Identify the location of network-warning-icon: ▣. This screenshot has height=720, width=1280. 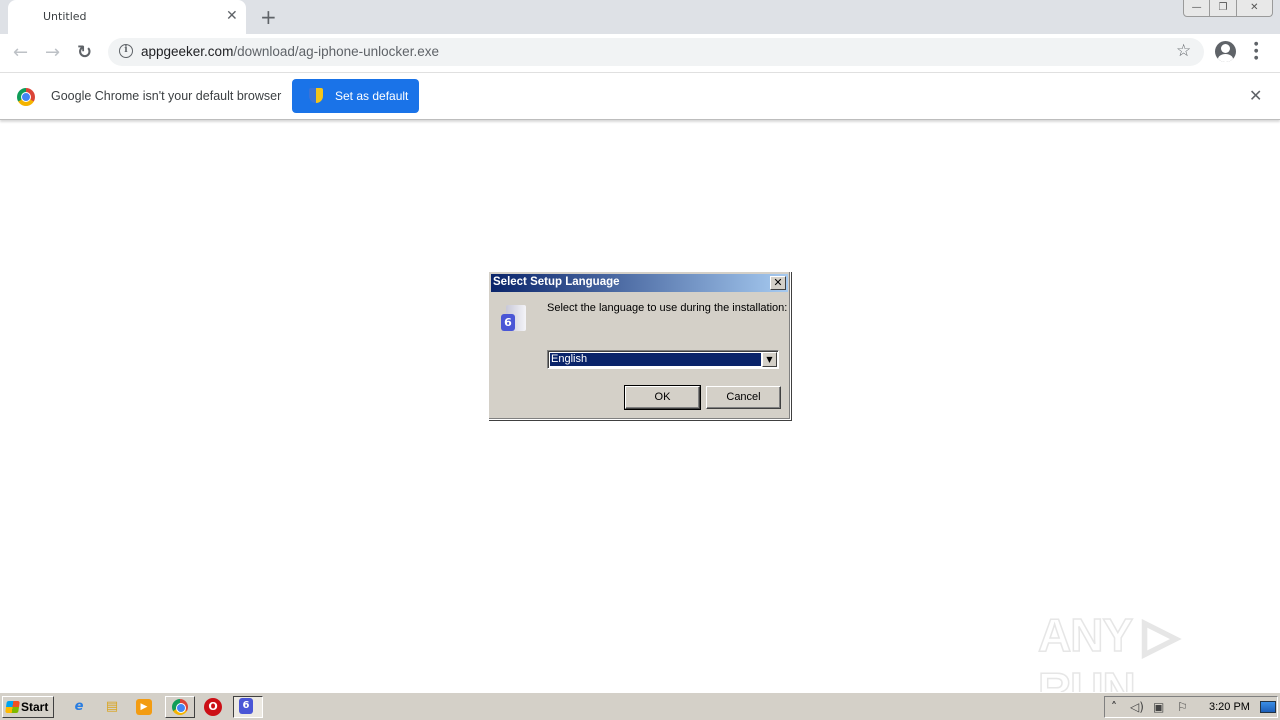
(1158, 707).